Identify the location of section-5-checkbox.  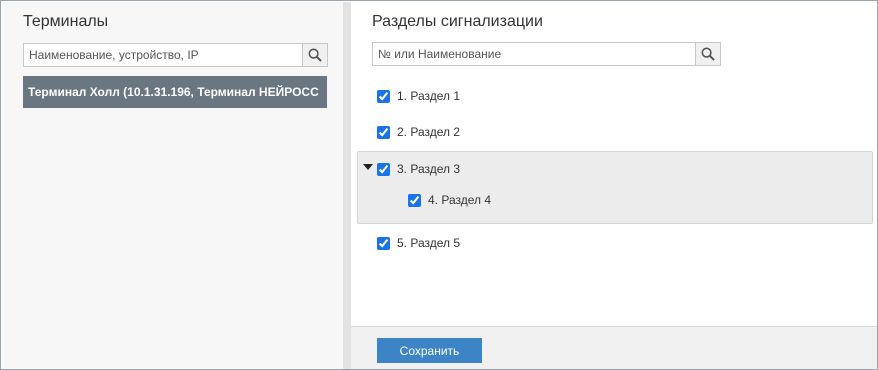
(383, 243).